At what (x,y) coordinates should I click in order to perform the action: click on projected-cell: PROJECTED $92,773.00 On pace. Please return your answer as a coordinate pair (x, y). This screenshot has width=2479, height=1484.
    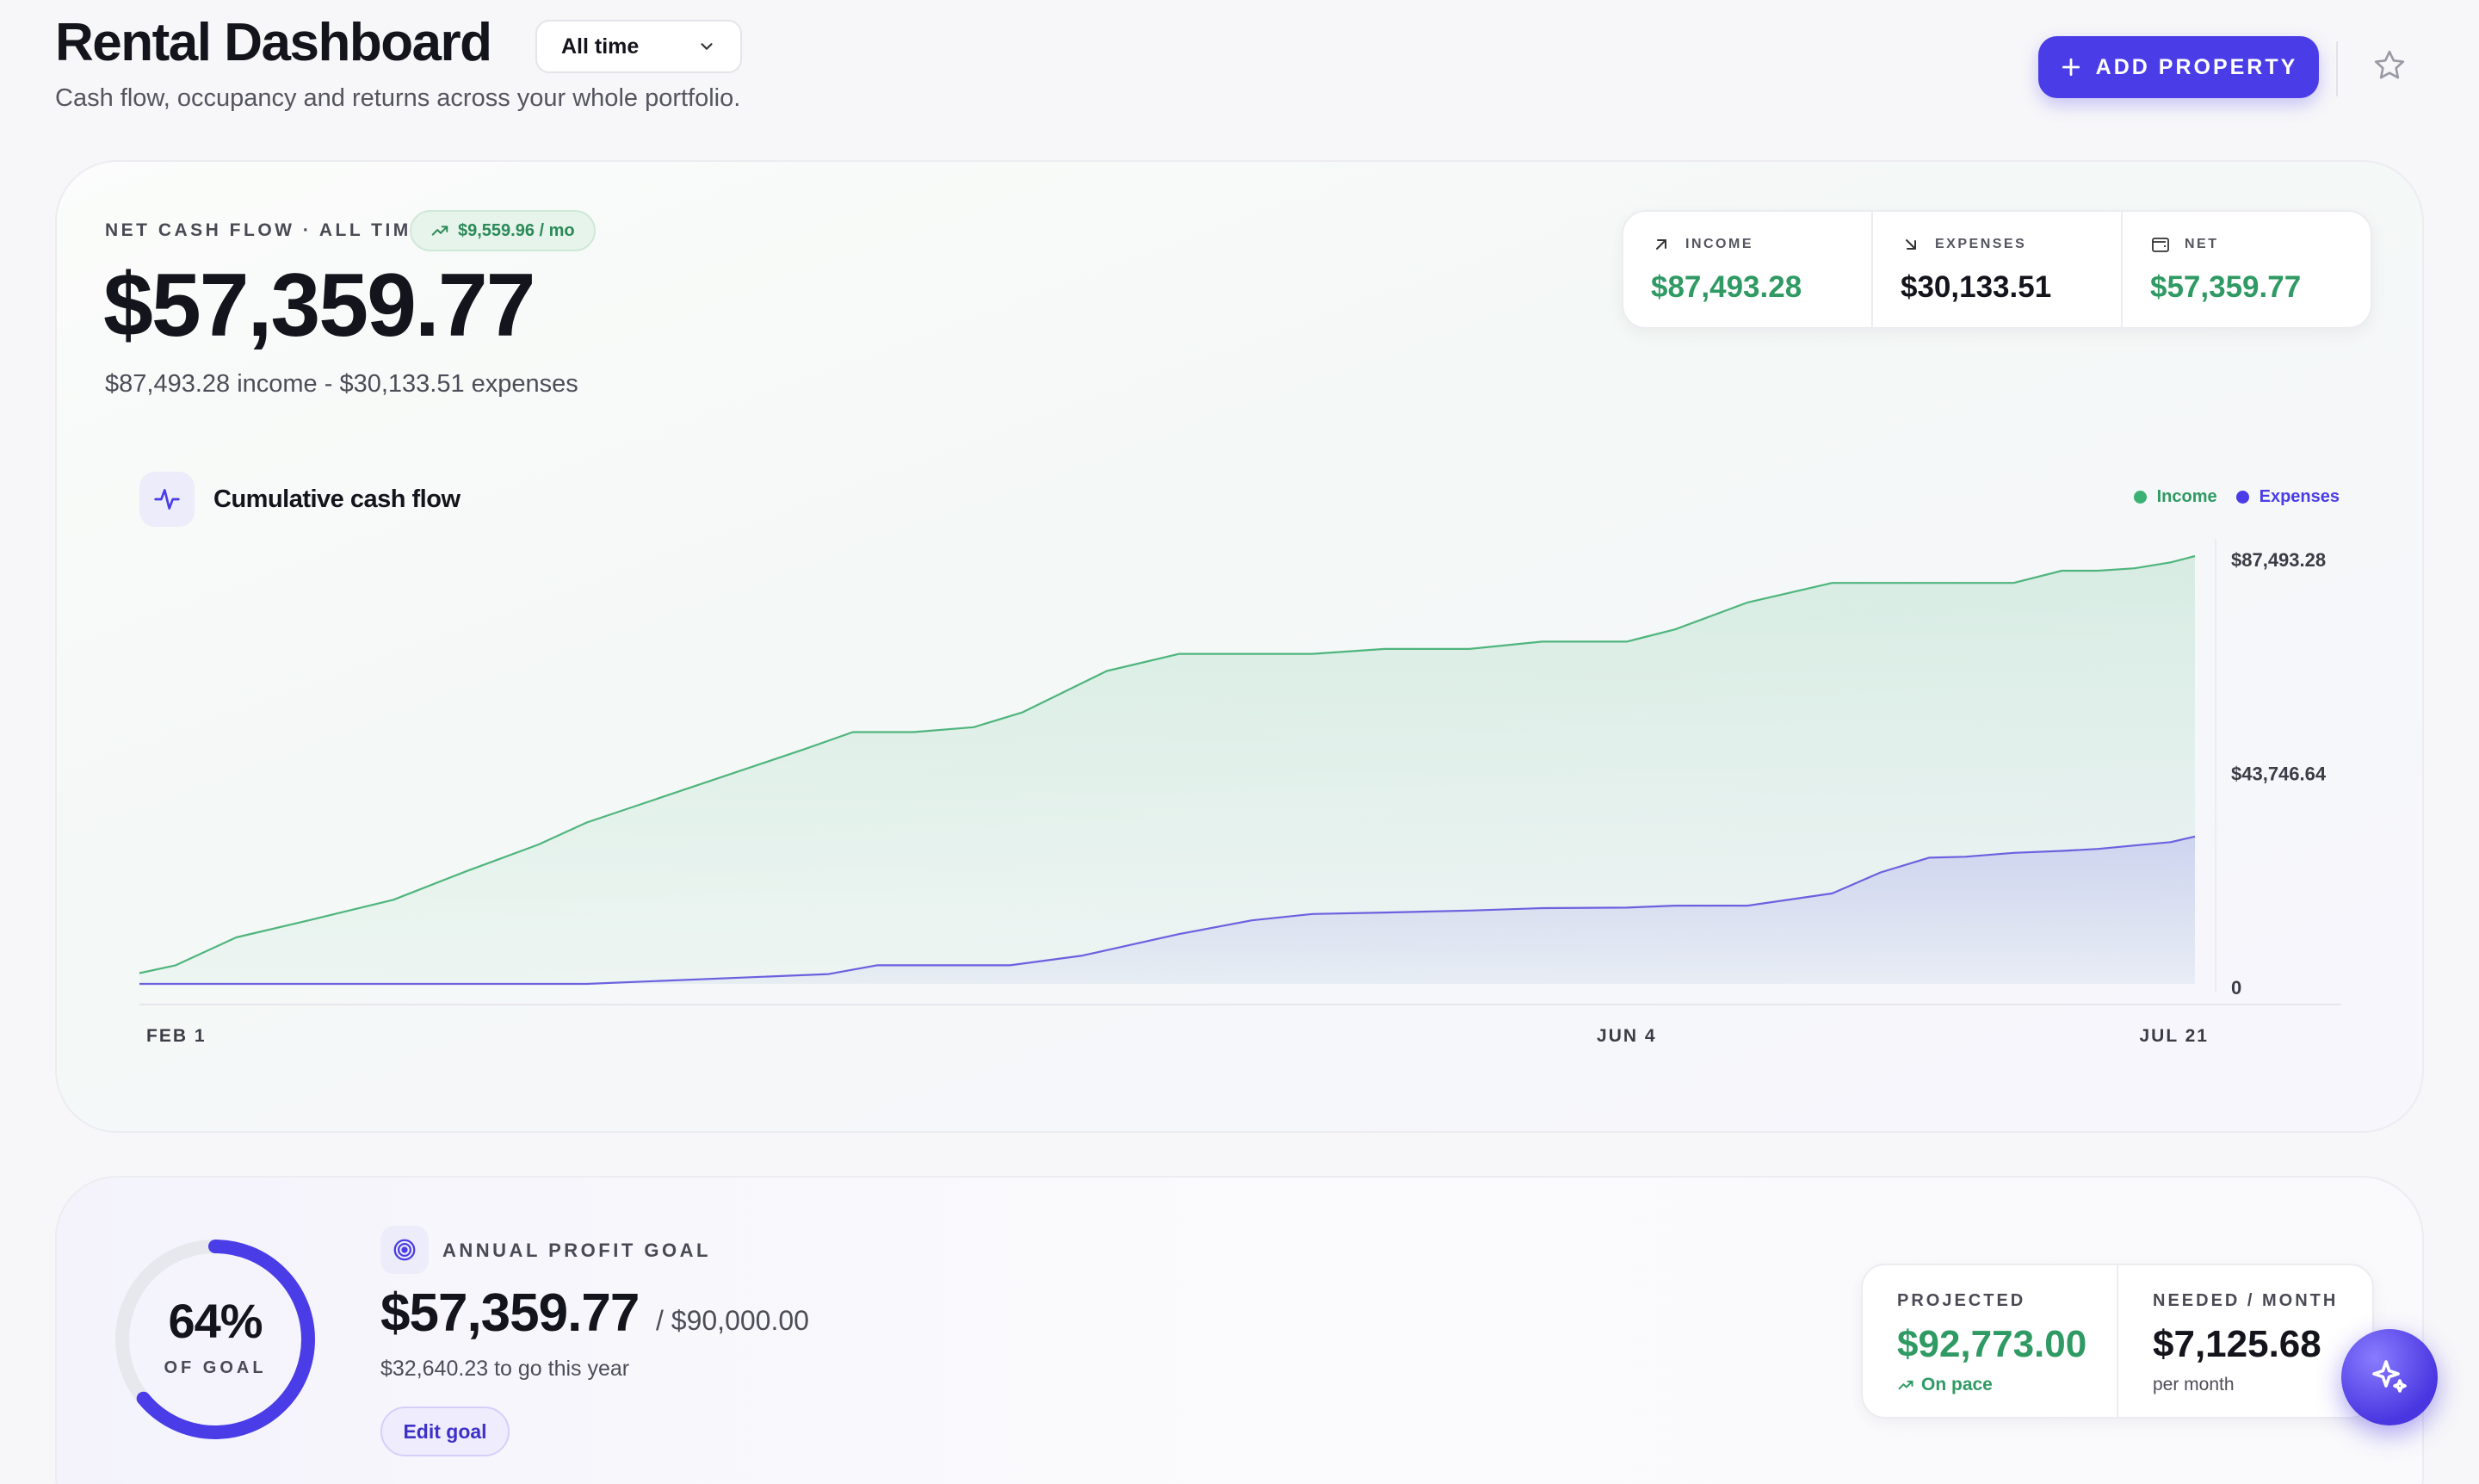
    Looking at the image, I should click on (1990, 1341).